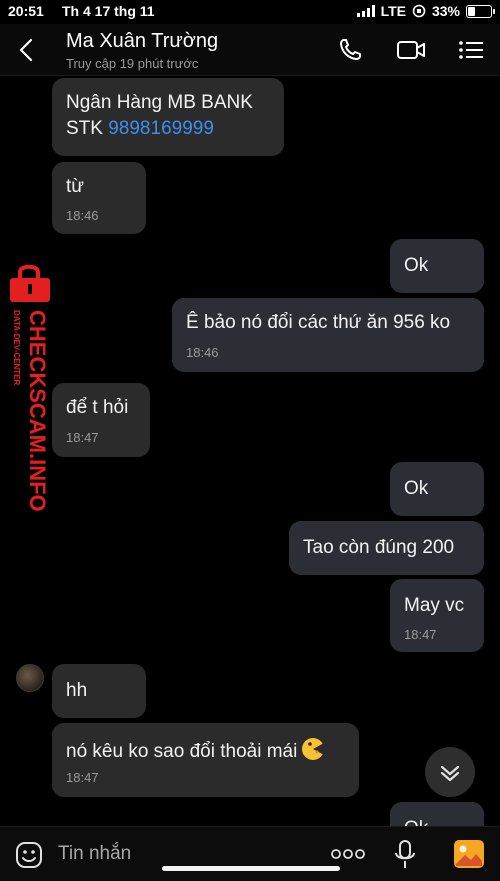 The height and width of the screenshot is (881, 500). Describe the element at coordinates (379, 547) in the screenshot. I see `message-text: Tao còn đúng 200` at that location.